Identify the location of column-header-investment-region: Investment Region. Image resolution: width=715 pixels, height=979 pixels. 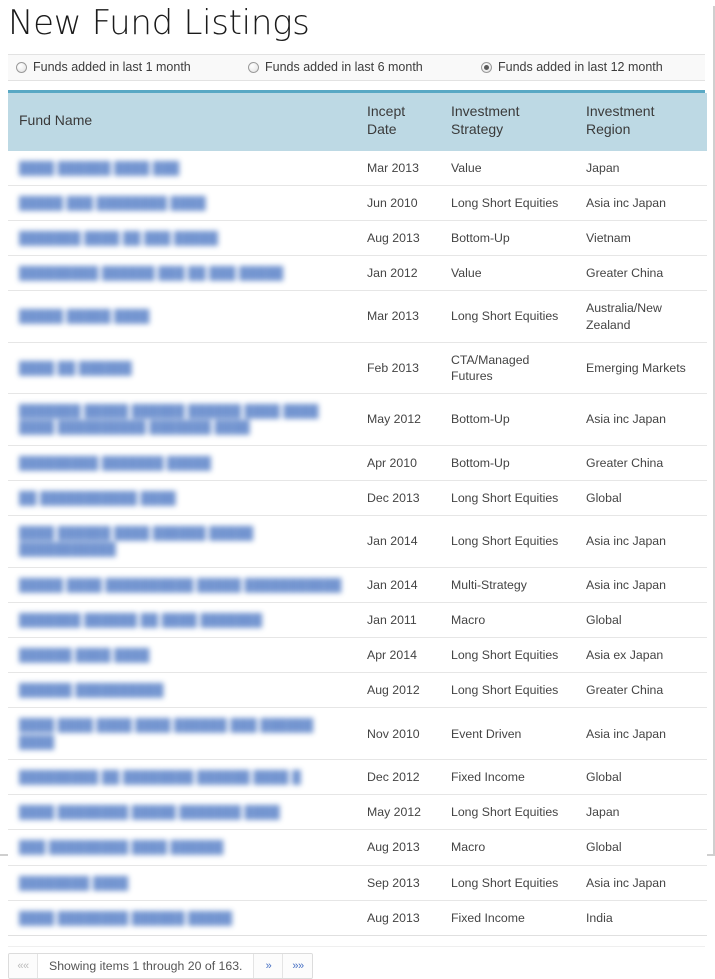
(642, 121).